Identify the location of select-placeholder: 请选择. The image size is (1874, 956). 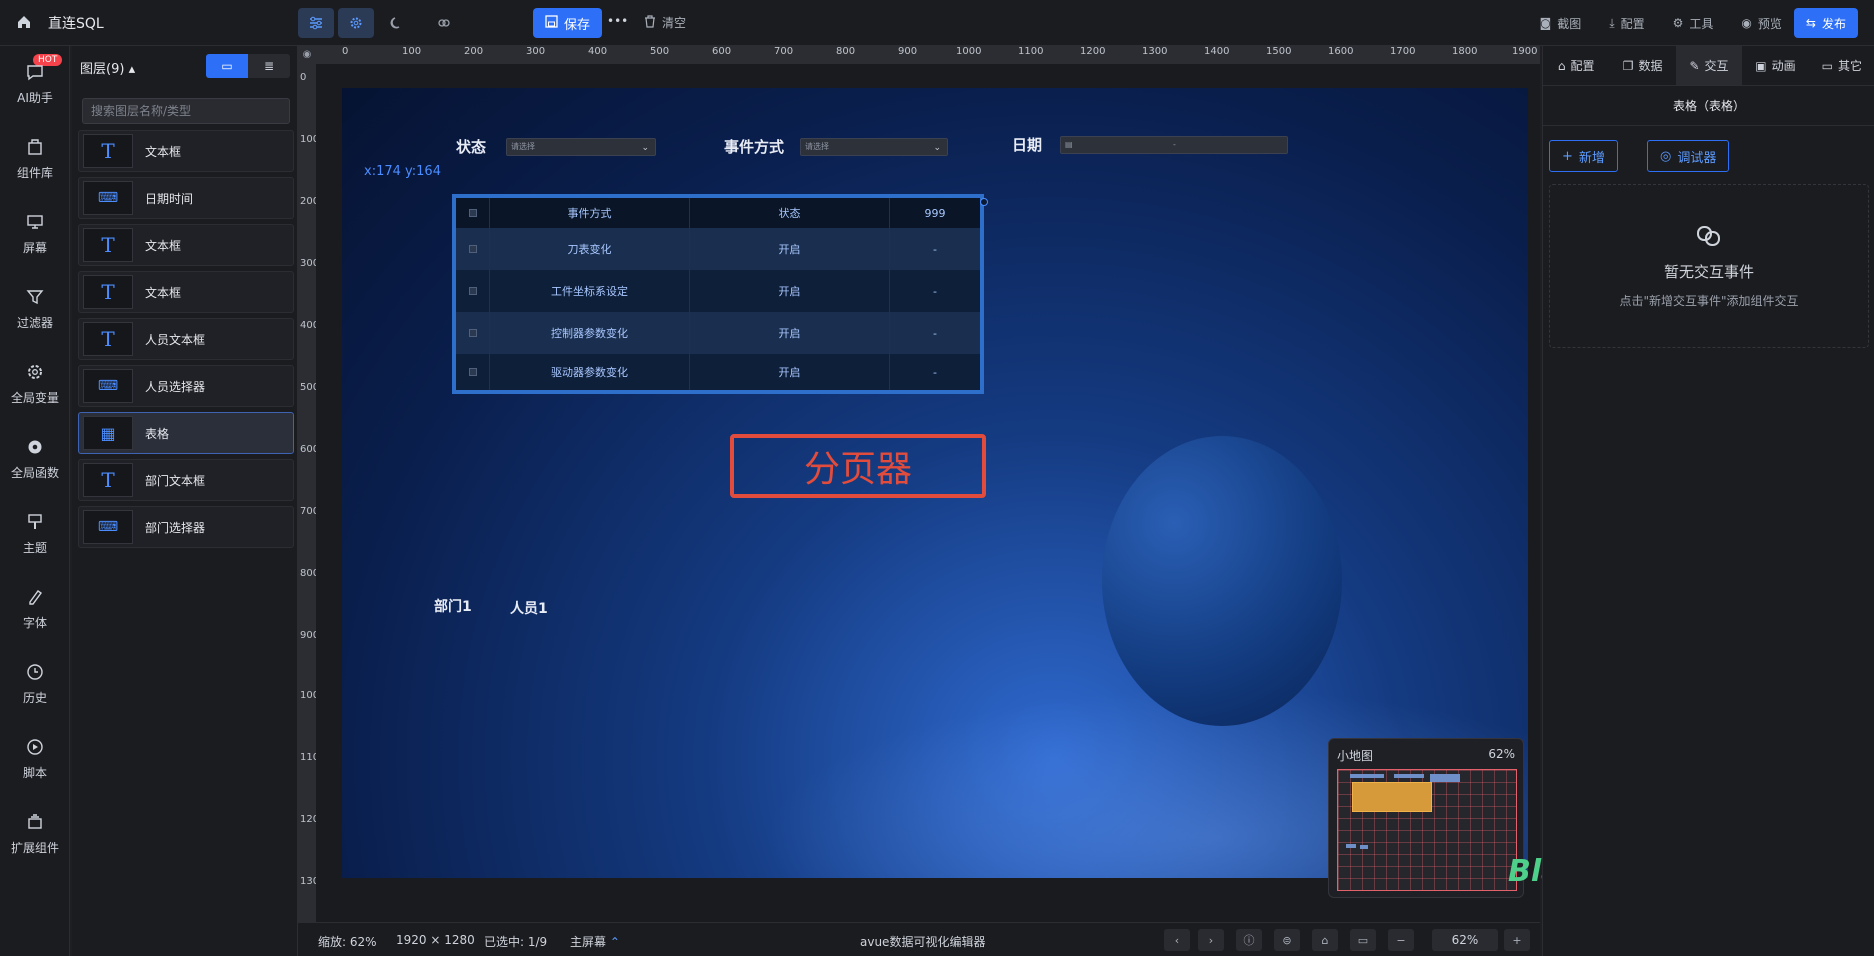
(523, 146).